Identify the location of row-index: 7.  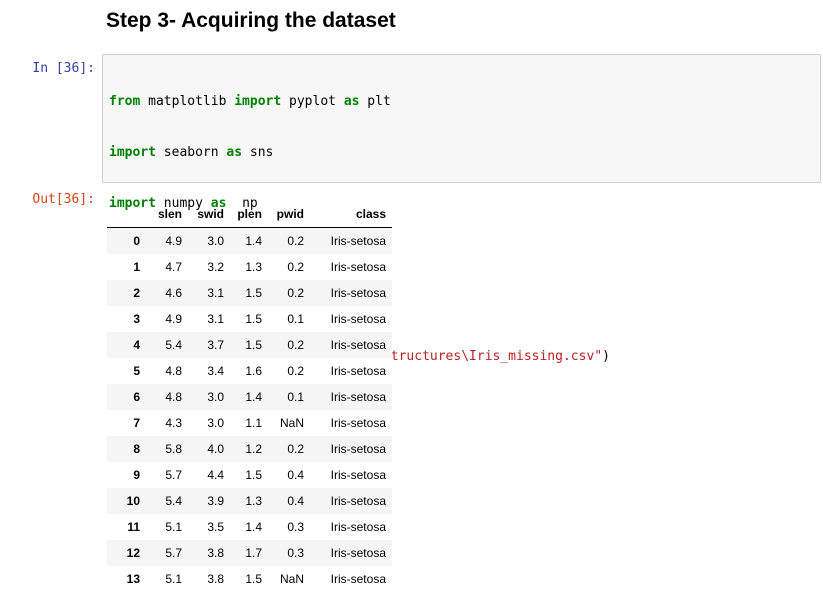
(126, 423).